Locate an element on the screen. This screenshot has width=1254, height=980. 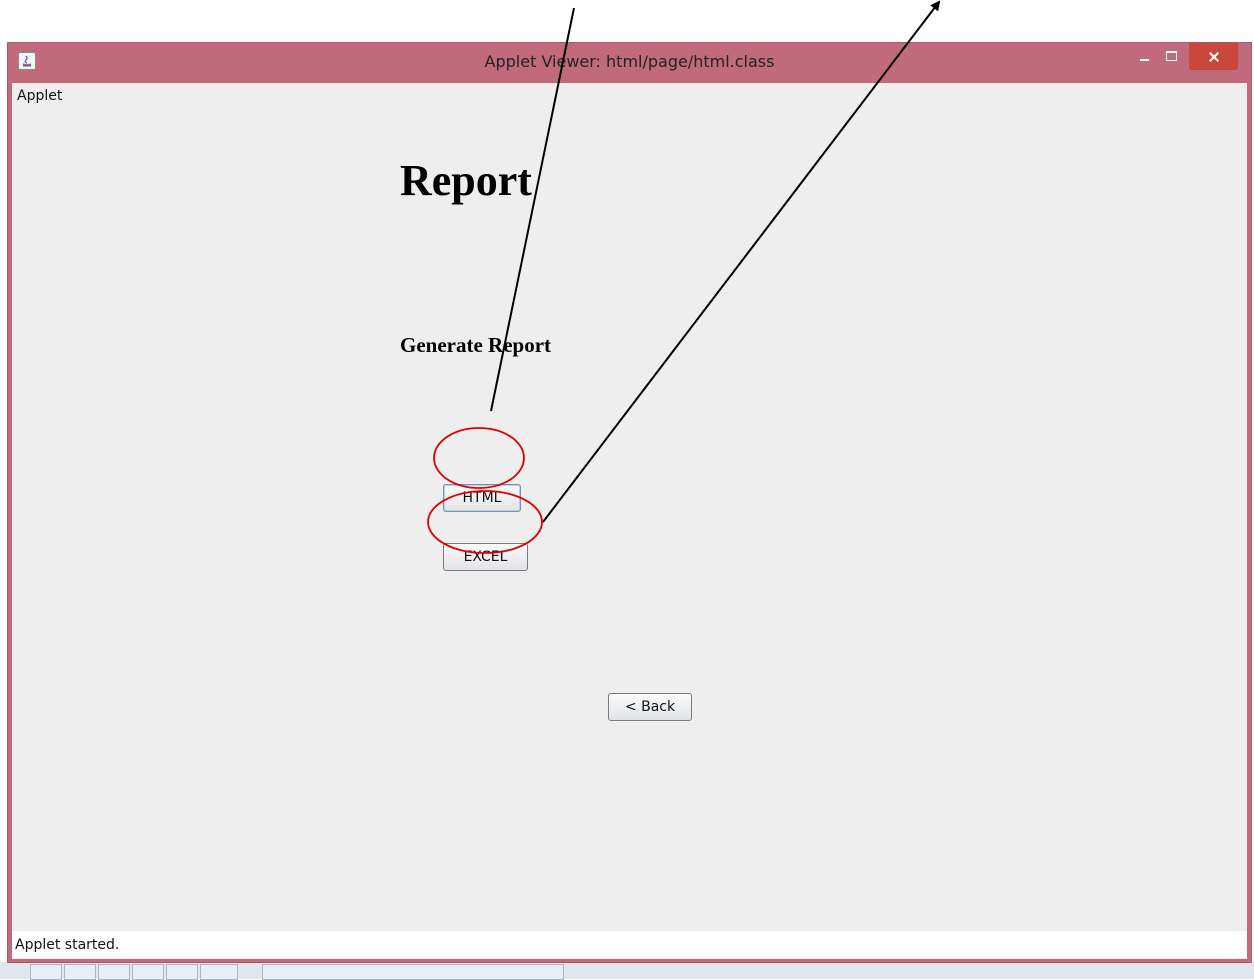
title-bar: Applet Viewer: html/page/html.class is located at coordinates (629, 63).